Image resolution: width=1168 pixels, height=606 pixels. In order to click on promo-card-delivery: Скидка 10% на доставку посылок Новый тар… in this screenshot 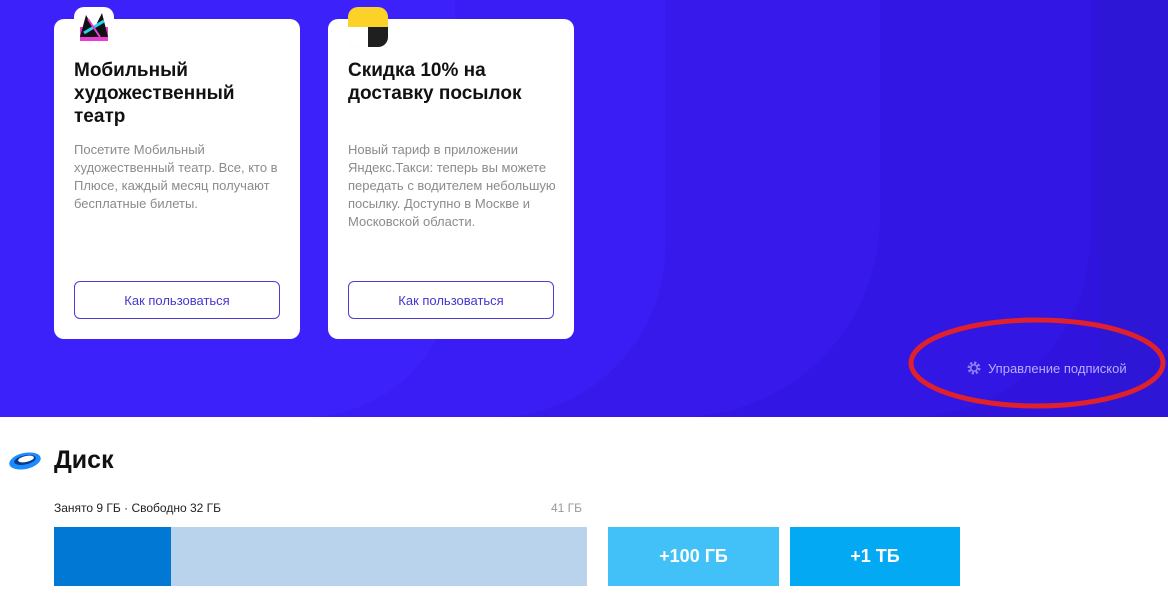, I will do `click(451, 173)`.